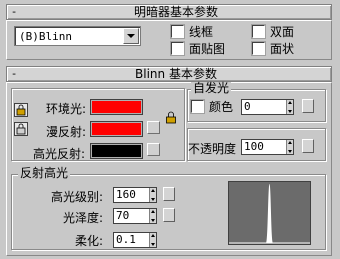 Image resolution: width=340 pixels, height=259 pixels. I want to click on highlight-curve-icon, so click(269, 214).